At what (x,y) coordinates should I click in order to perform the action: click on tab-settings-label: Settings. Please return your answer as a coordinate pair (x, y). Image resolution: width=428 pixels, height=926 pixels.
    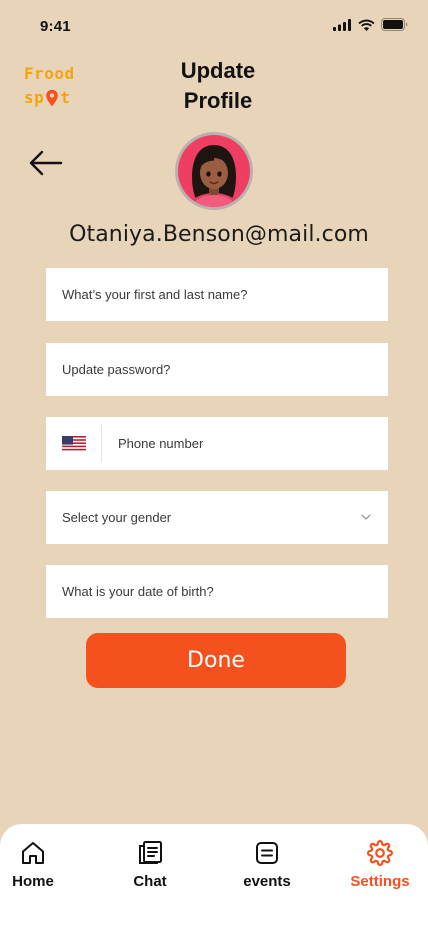
    Looking at the image, I should click on (380, 881).